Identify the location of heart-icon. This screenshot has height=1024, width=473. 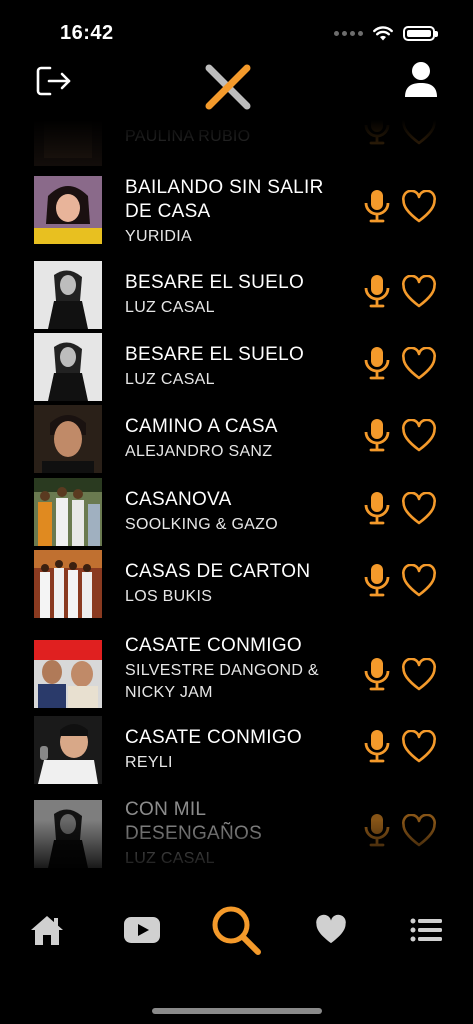
(331, 929).